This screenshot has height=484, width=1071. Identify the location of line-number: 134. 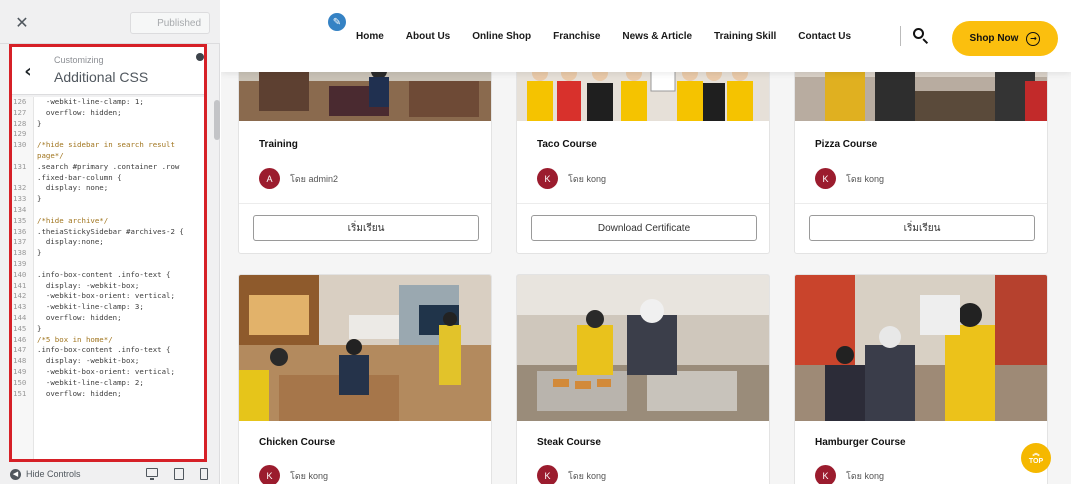
(20, 209).